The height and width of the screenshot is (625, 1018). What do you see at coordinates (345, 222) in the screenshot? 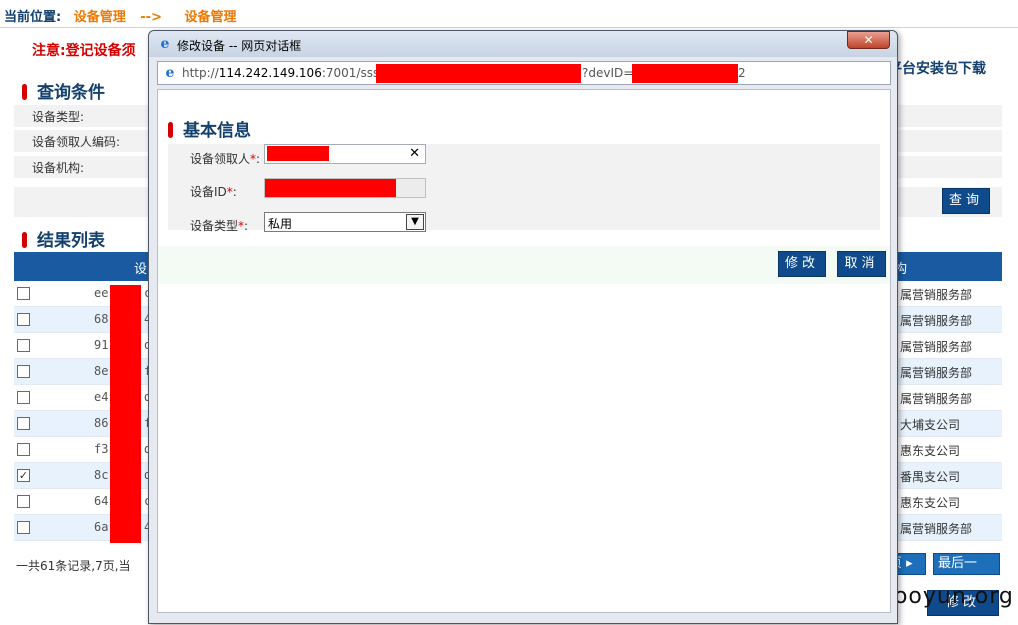
I see `device-type-select: 私用 ▼` at bounding box center [345, 222].